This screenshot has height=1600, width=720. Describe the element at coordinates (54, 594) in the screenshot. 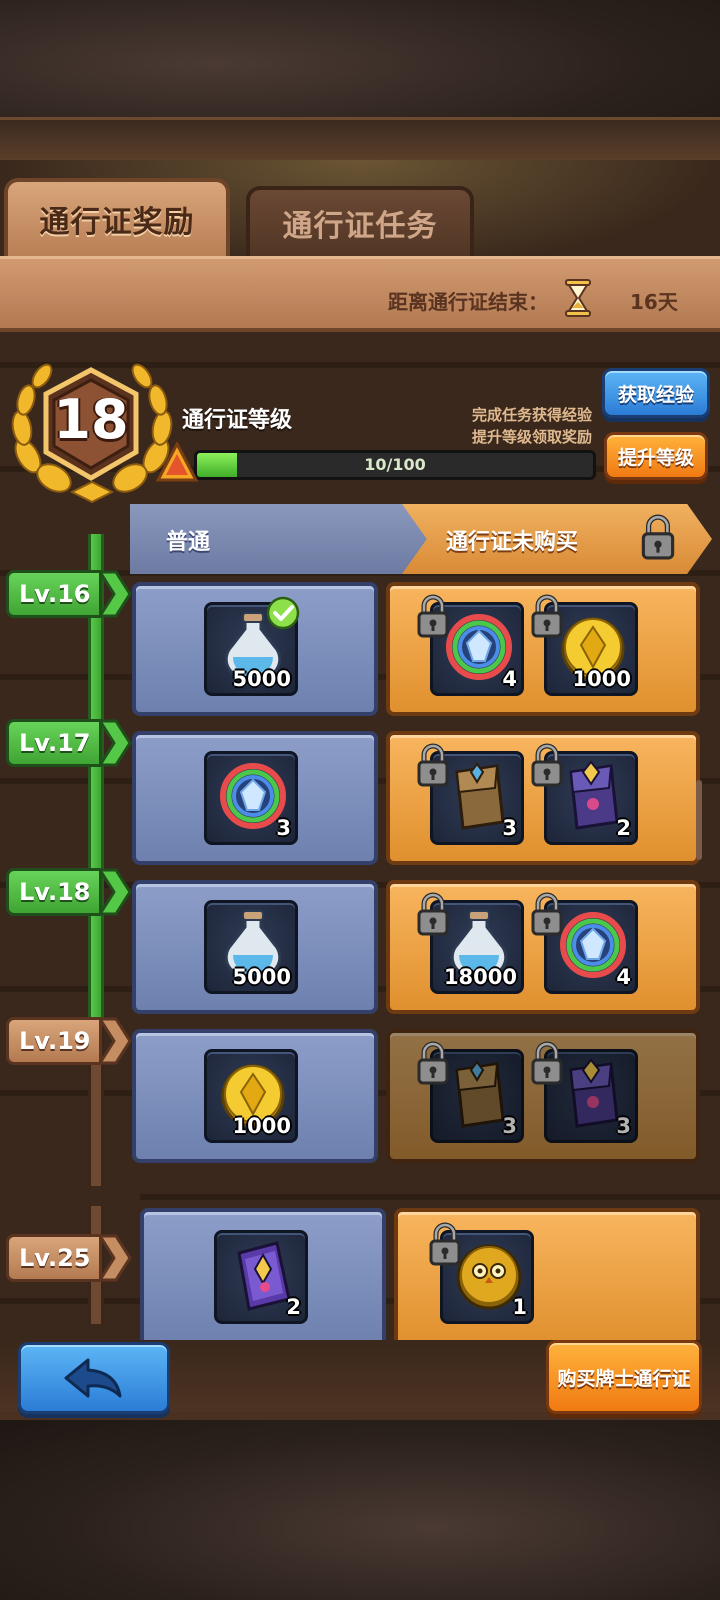

I see `level-tag: Lv.16` at that location.